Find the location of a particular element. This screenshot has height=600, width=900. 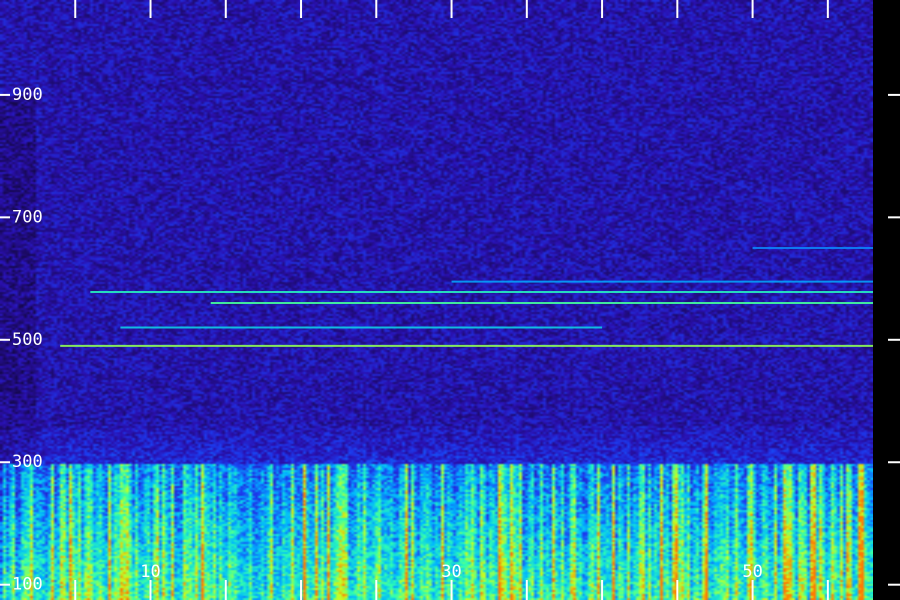

y-tick-label-500: 500 is located at coordinates (27, 340).